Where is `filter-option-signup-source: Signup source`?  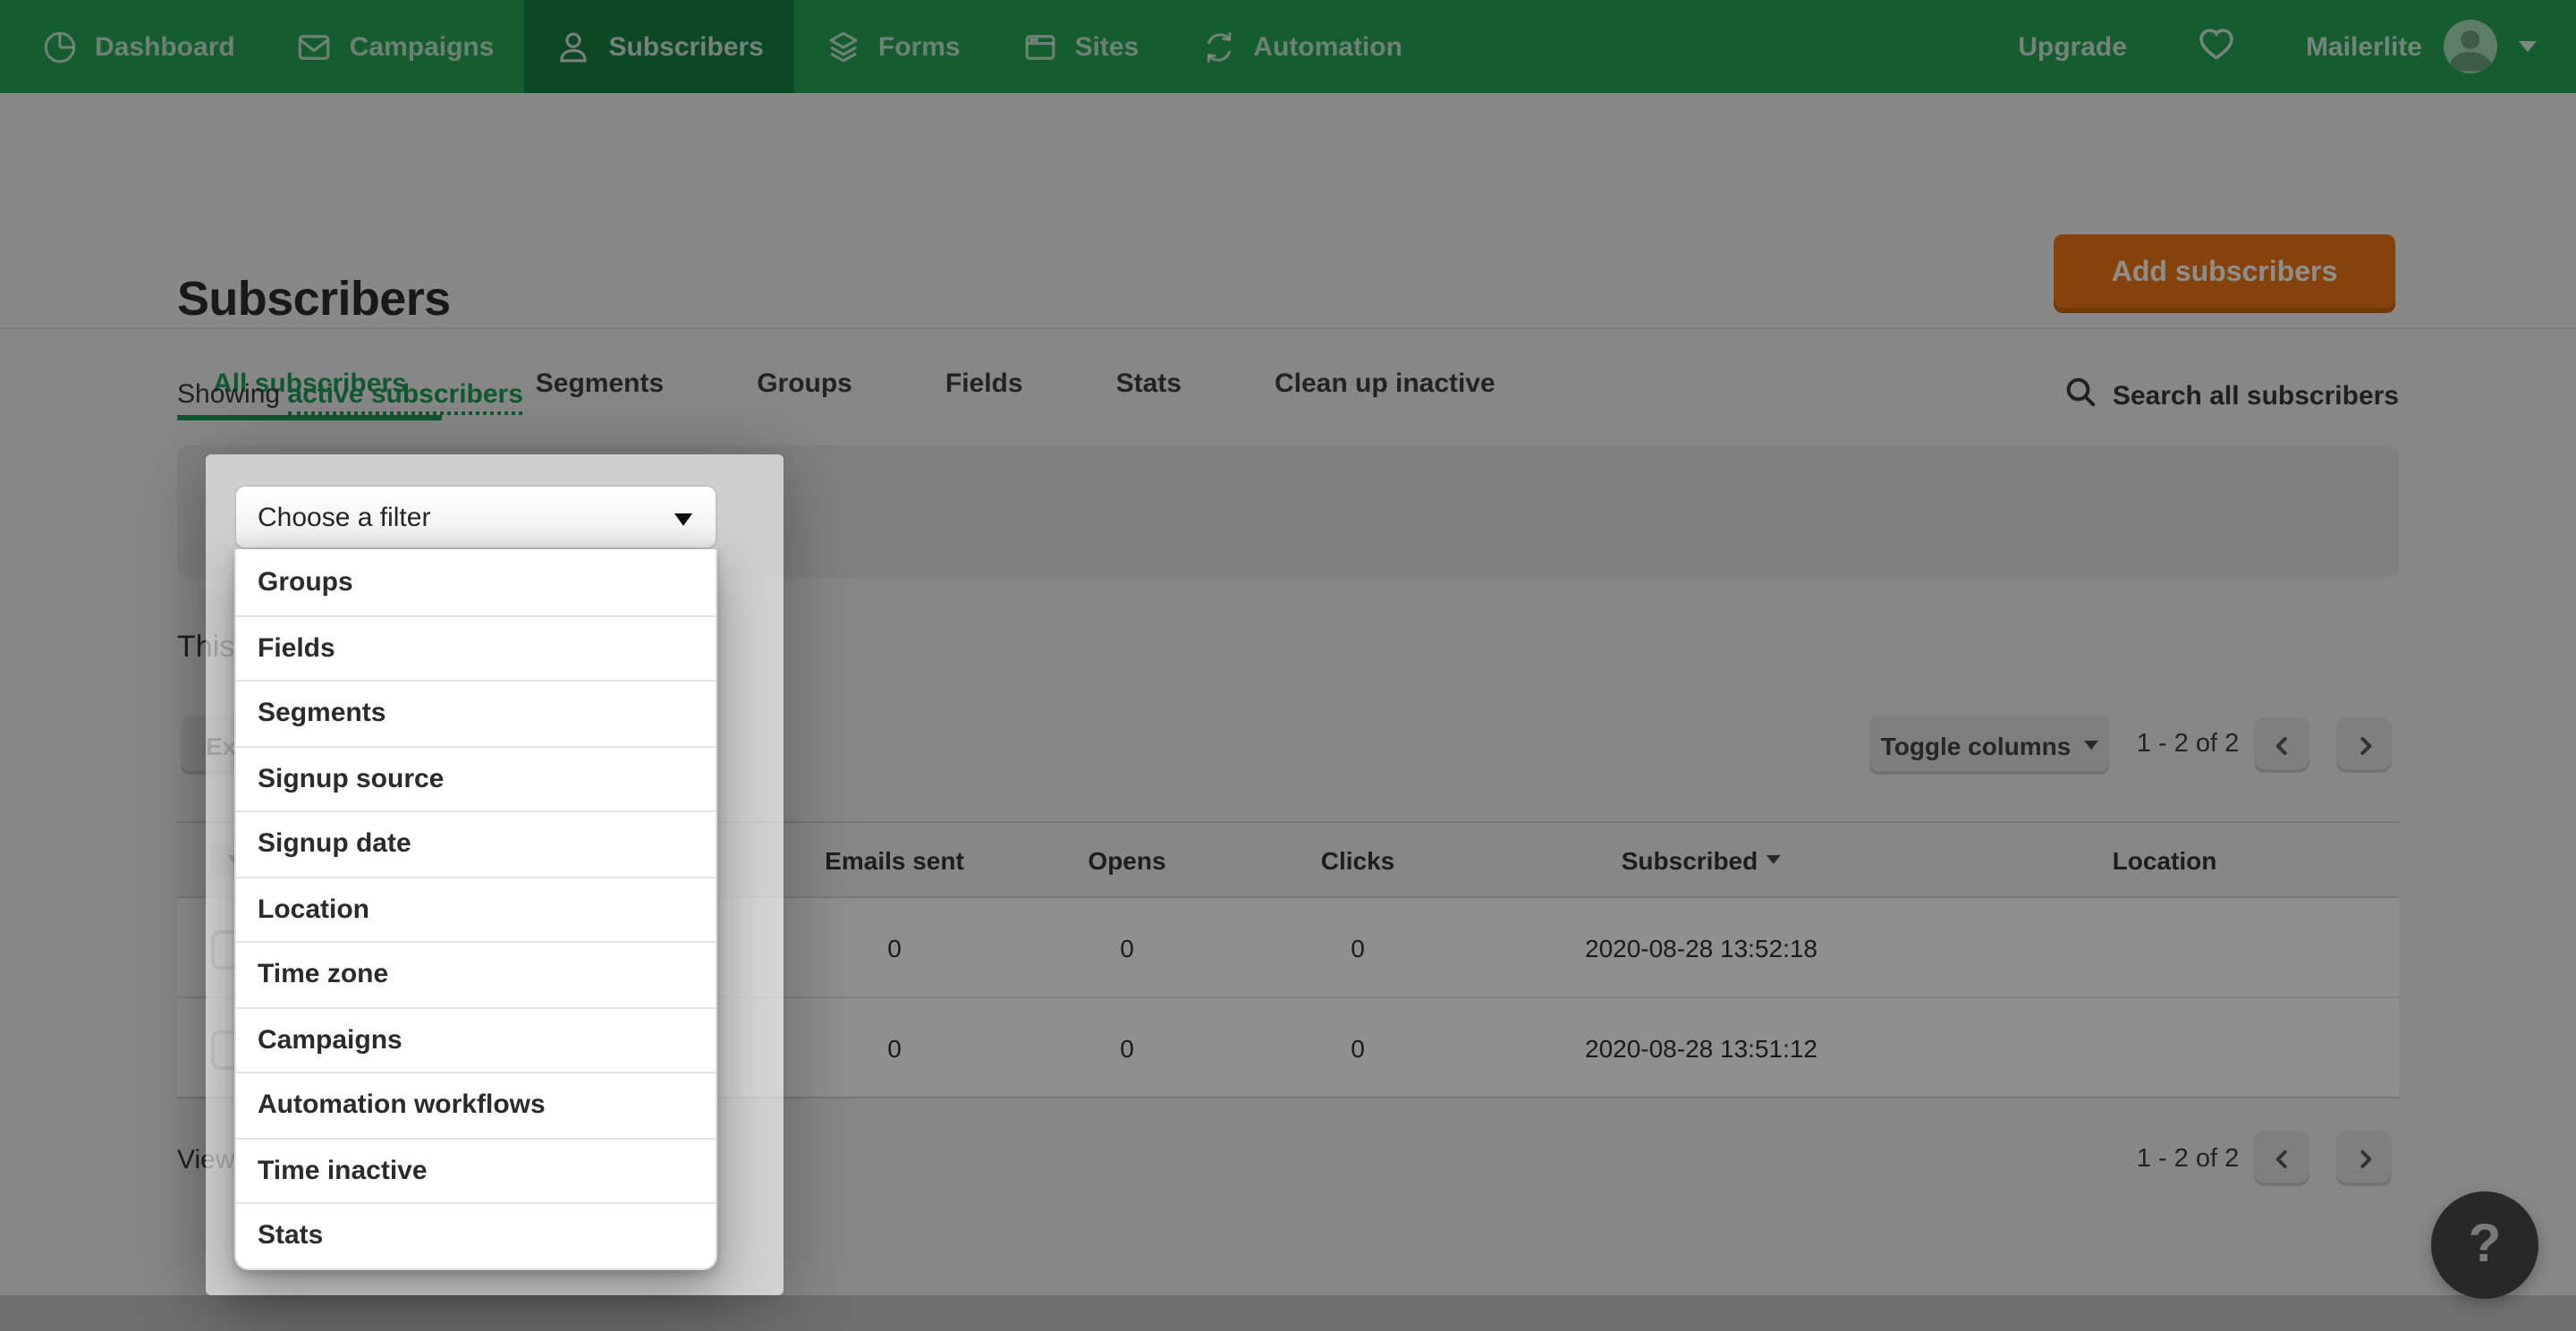 filter-option-signup-source: Signup source is located at coordinates (476, 778).